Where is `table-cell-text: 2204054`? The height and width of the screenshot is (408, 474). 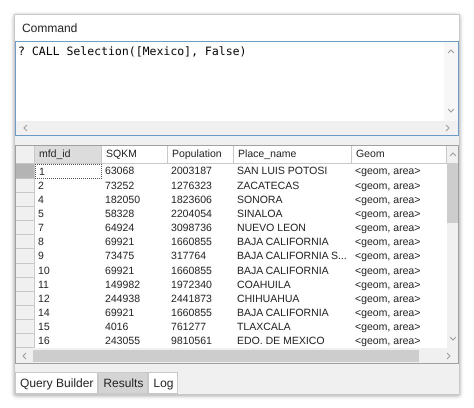
table-cell-text: 2204054 is located at coordinates (191, 214).